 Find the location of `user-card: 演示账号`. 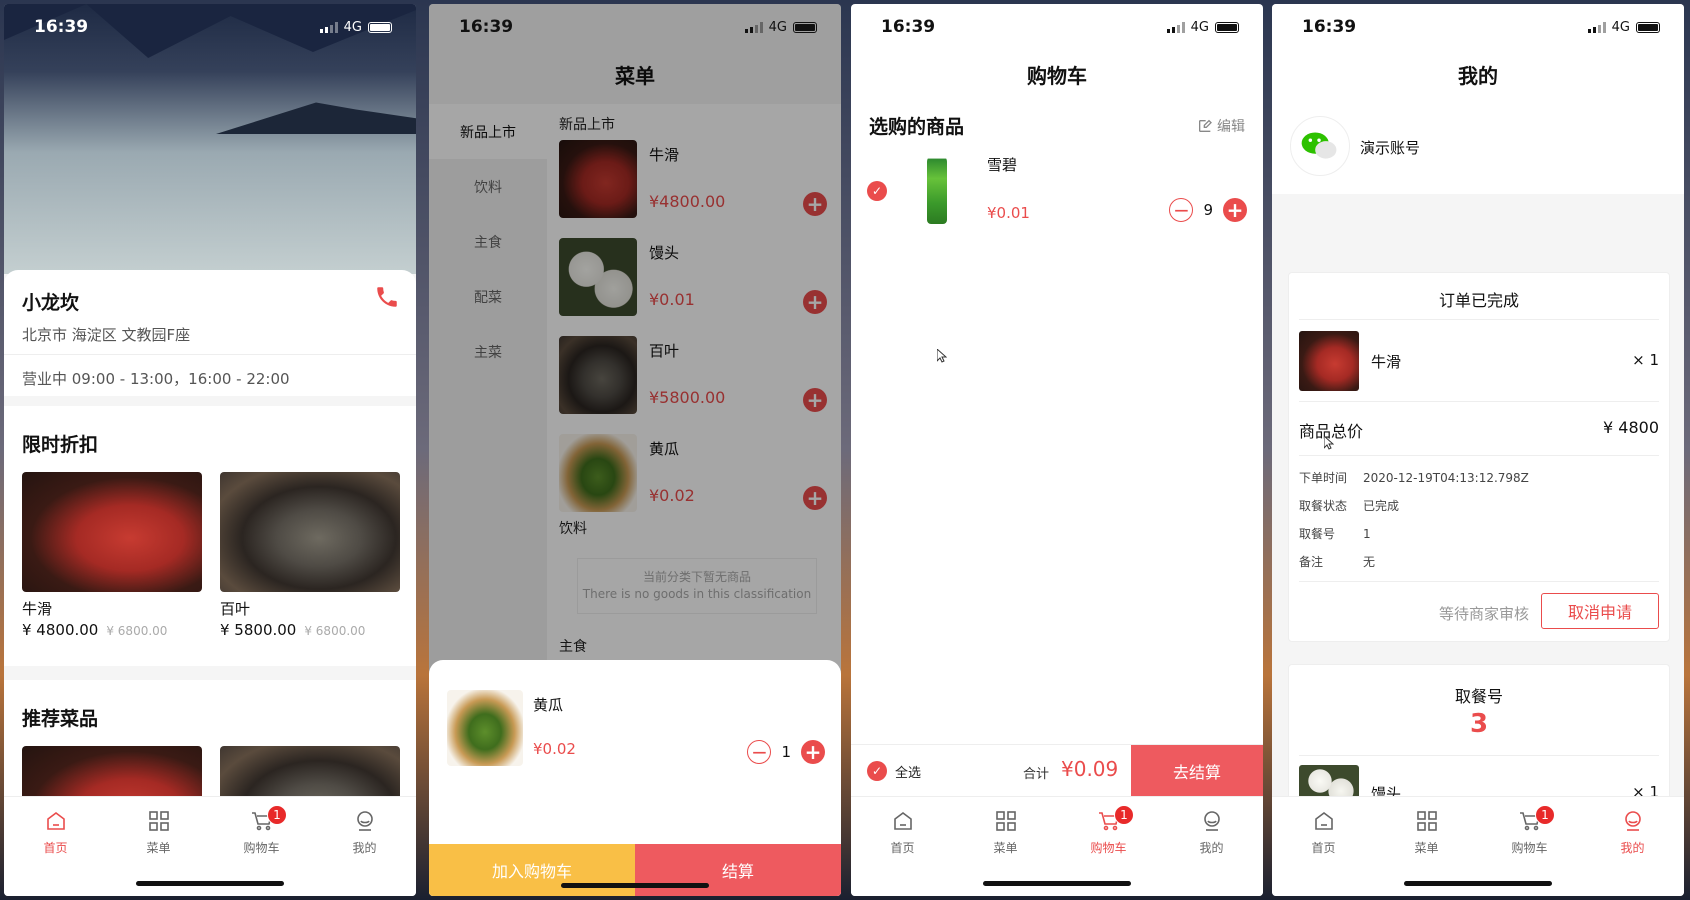

user-card: 演示账号 is located at coordinates (1478, 149).